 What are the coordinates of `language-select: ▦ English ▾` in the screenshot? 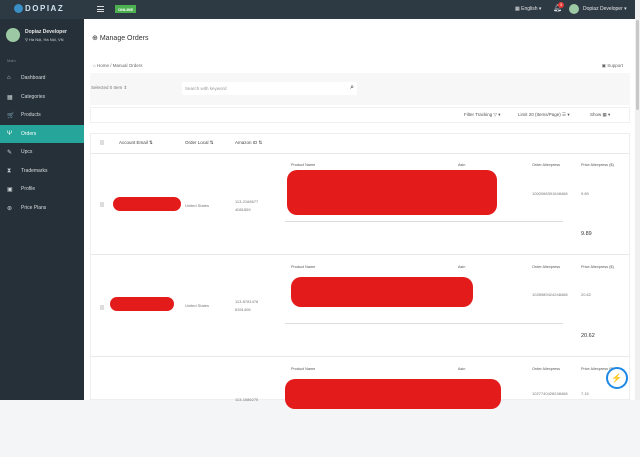 It's located at (528, 9).